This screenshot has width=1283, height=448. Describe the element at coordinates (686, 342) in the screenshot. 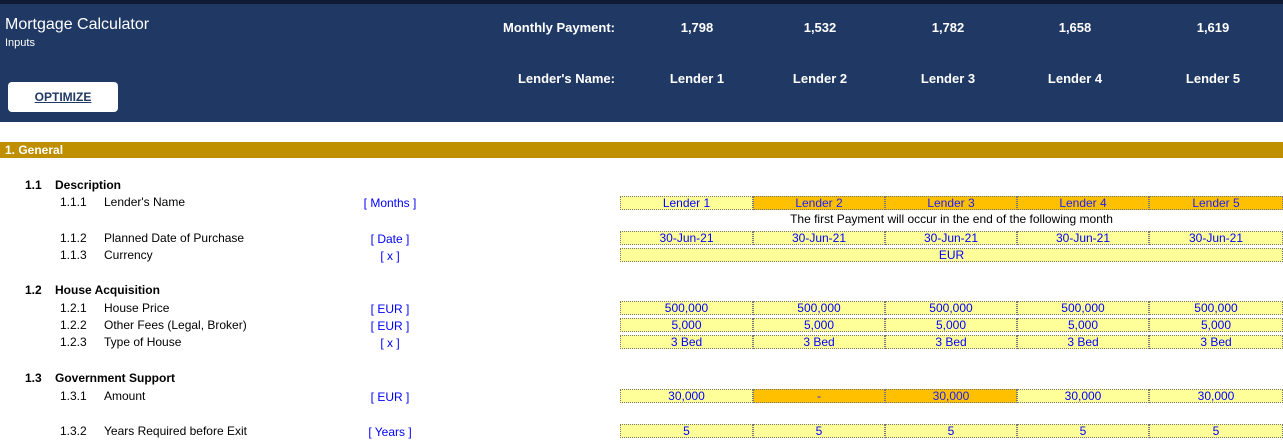

I see `house-type-cell-1: 3 Bed` at that location.